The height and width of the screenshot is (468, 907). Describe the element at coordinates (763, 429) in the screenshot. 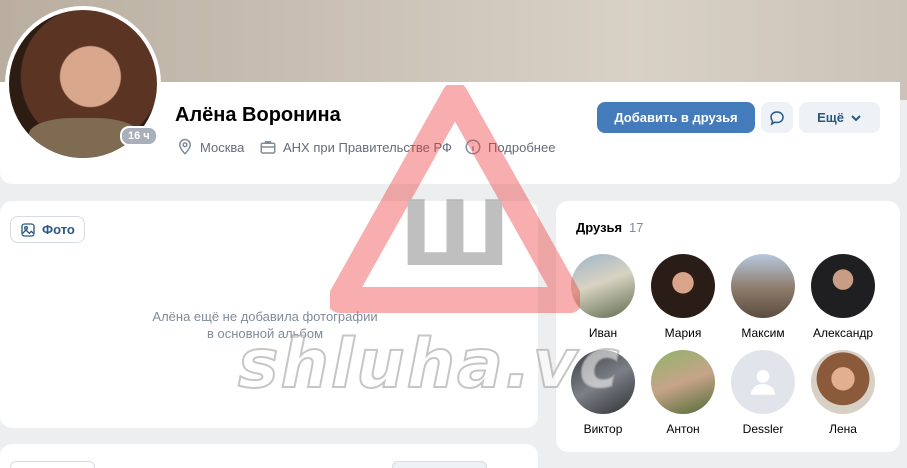

I see `friend-name: Dessler` at that location.